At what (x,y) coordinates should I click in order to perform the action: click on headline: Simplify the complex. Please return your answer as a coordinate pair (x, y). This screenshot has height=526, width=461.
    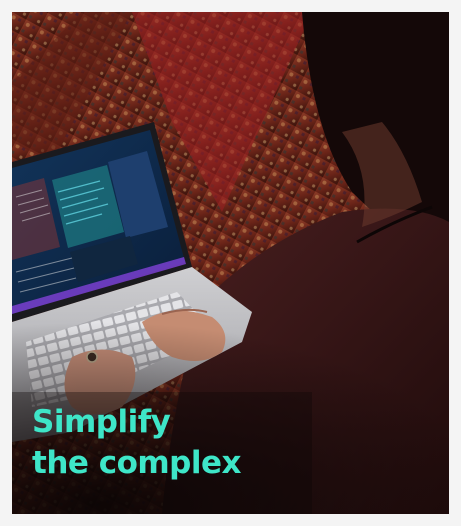
    Looking at the image, I should click on (137, 443).